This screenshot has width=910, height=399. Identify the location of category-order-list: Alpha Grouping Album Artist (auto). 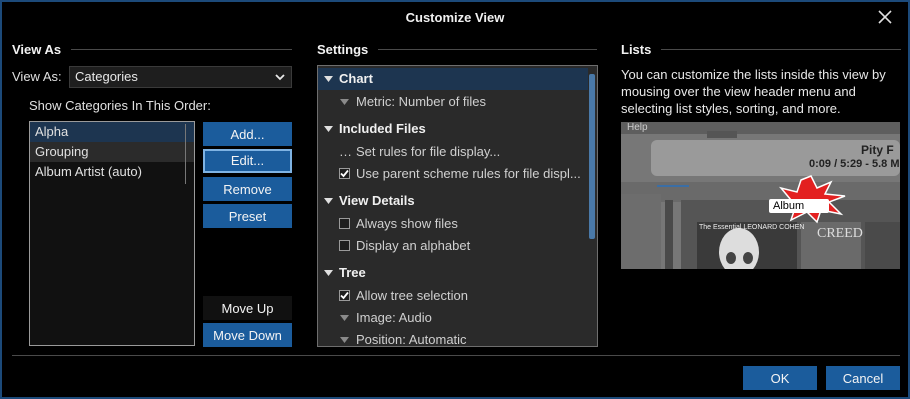
(112, 233).